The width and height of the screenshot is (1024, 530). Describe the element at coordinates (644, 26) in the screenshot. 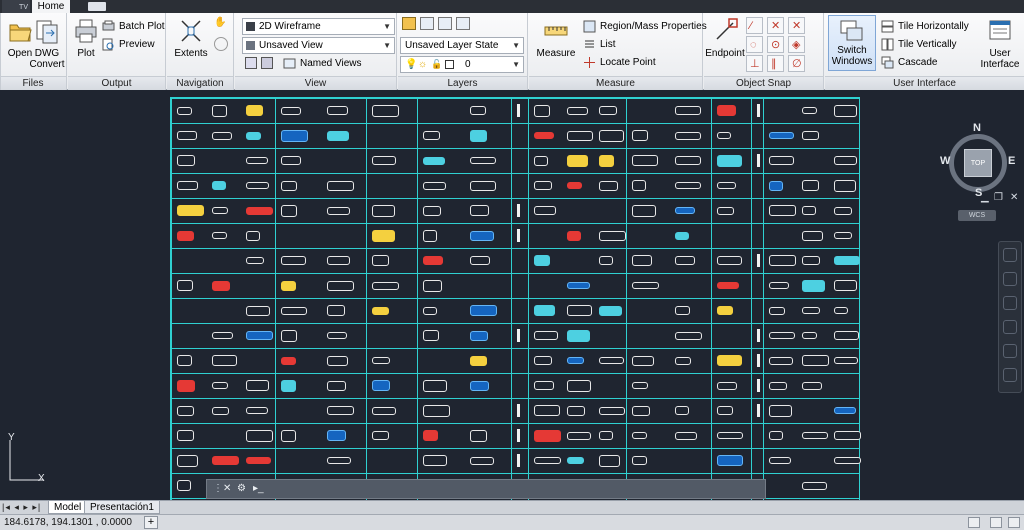

I see `region-mass-properties-button: Region/Mass Properties` at that location.